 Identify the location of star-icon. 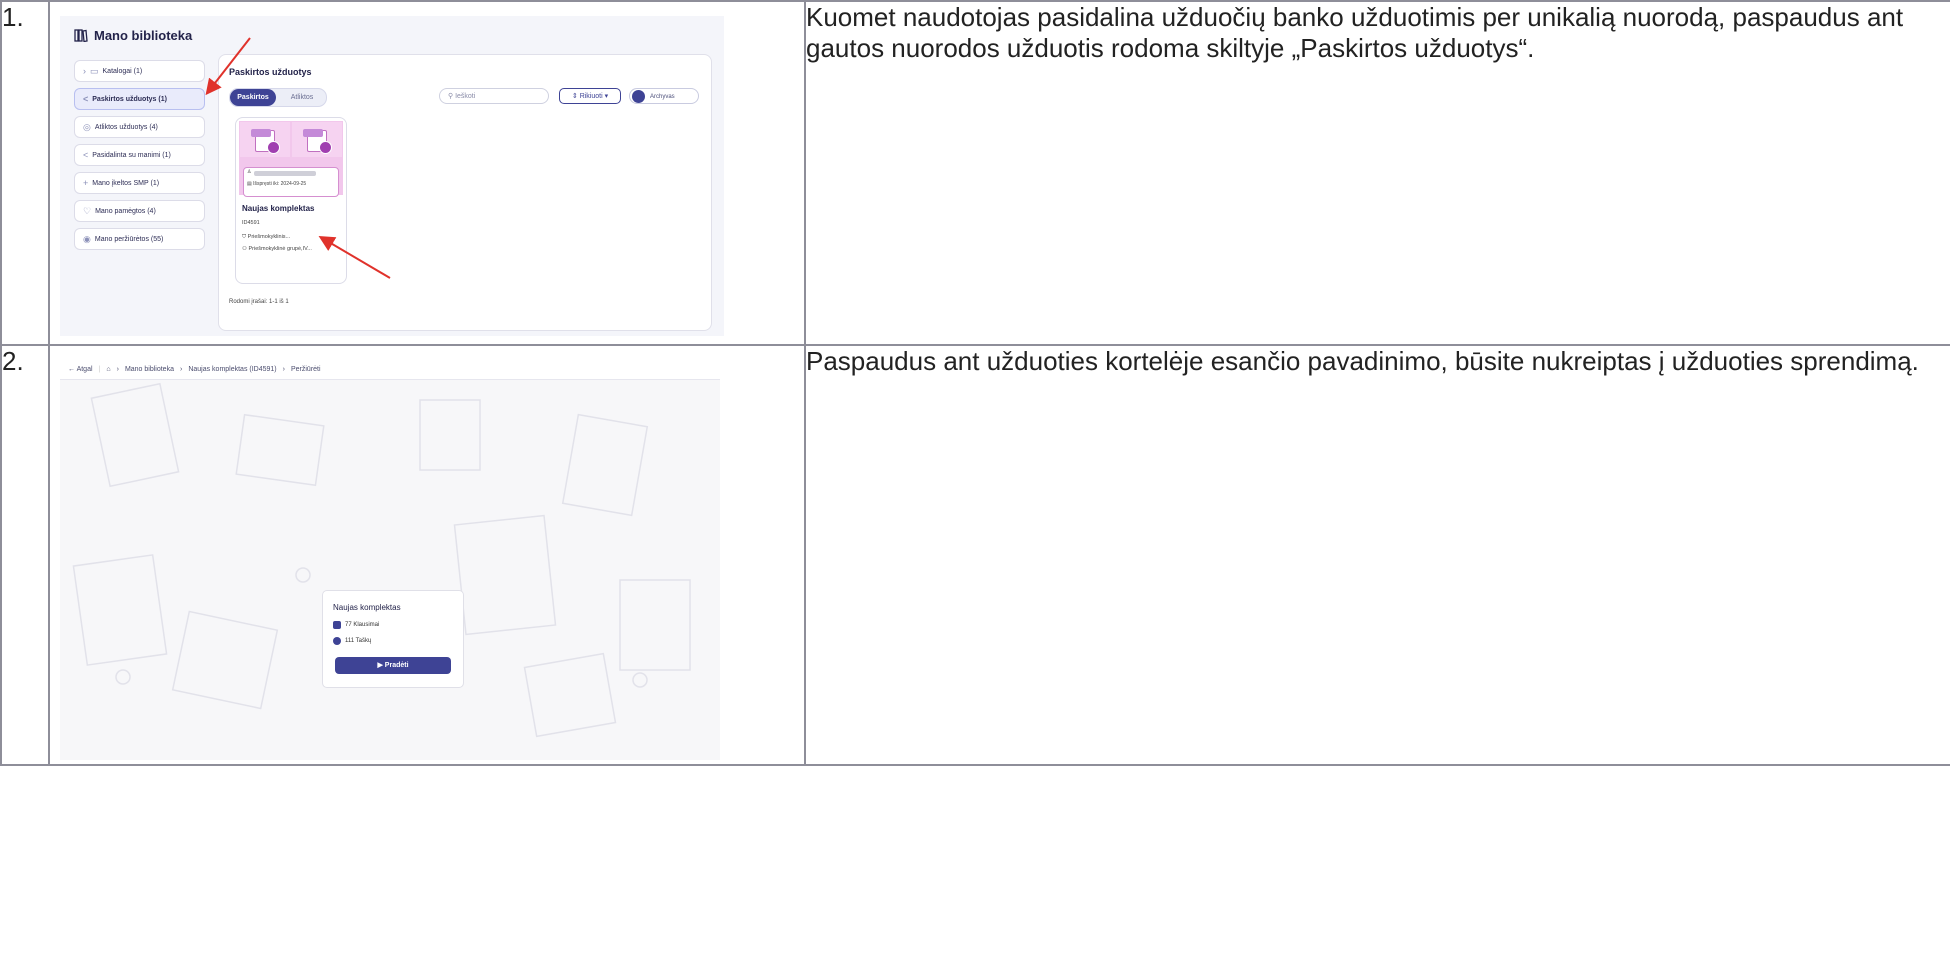
(337, 641).